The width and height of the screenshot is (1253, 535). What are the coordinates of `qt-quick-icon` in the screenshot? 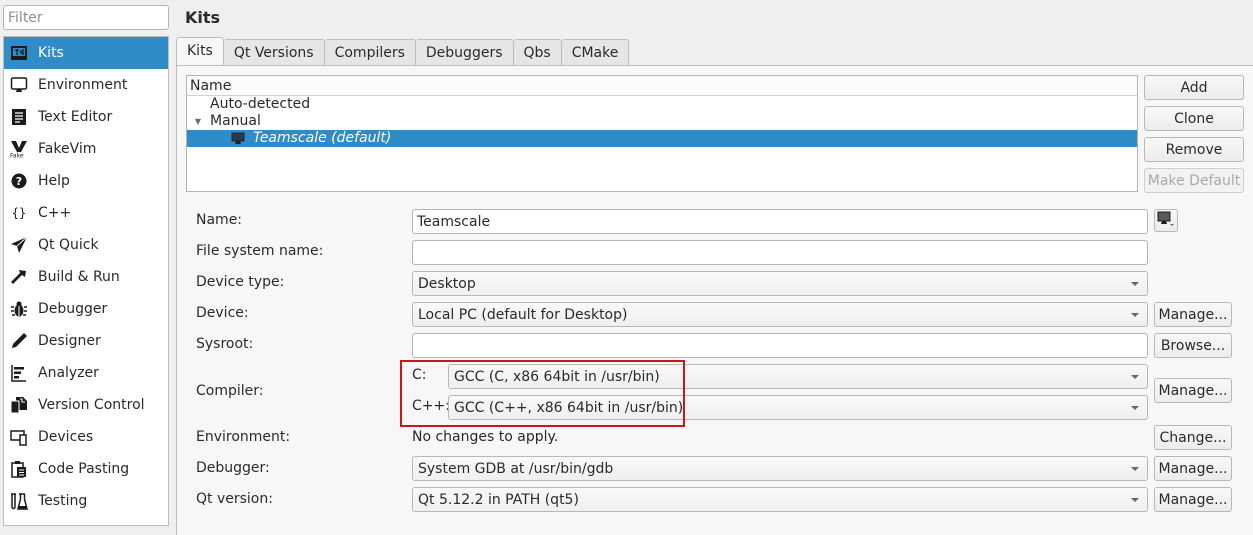 It's located at (19, 245).